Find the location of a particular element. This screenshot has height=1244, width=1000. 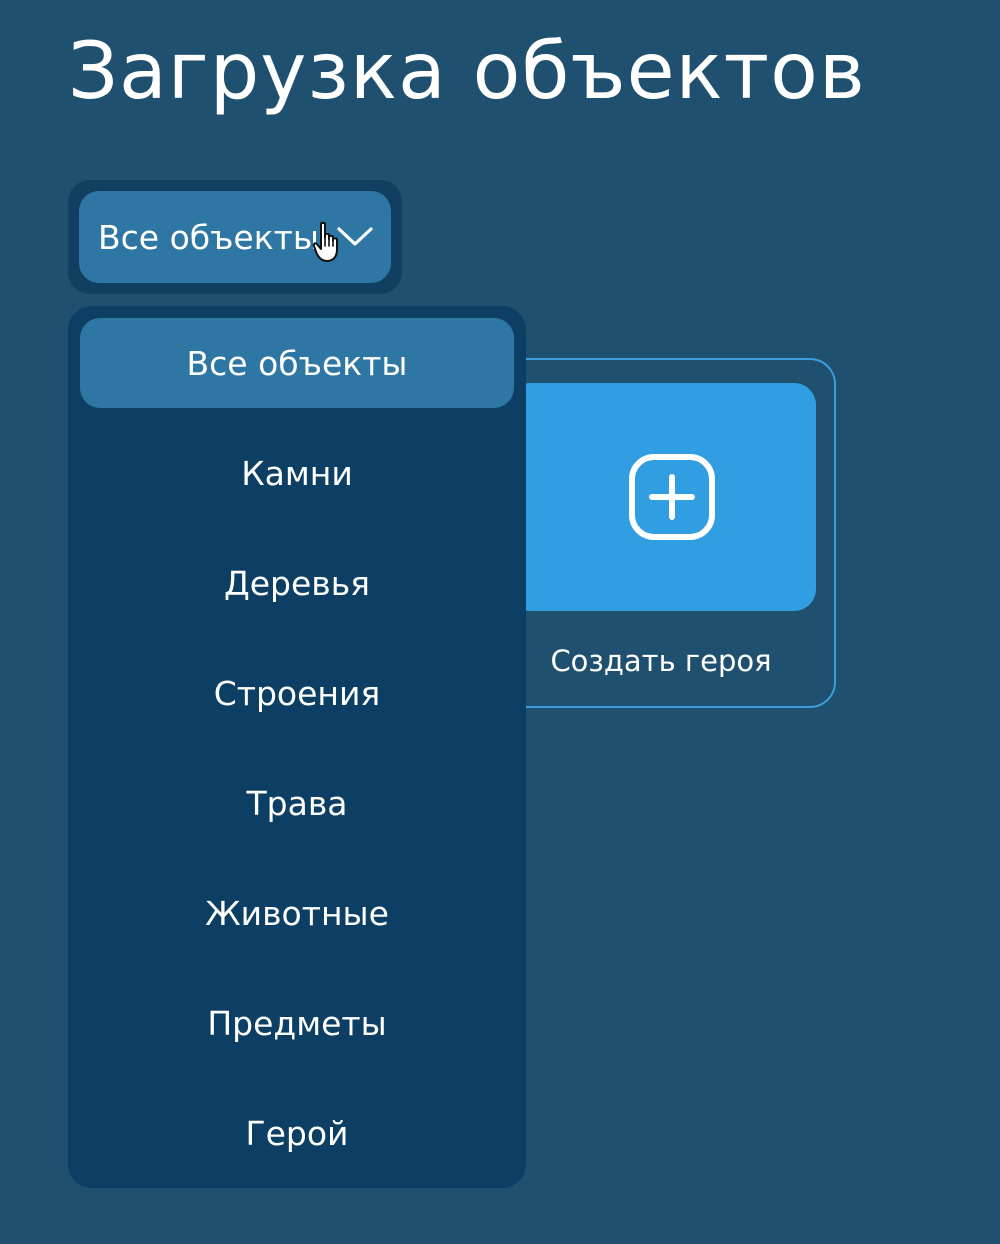

dropdown-option-stones: Камни is located at coordinates (297, 473).